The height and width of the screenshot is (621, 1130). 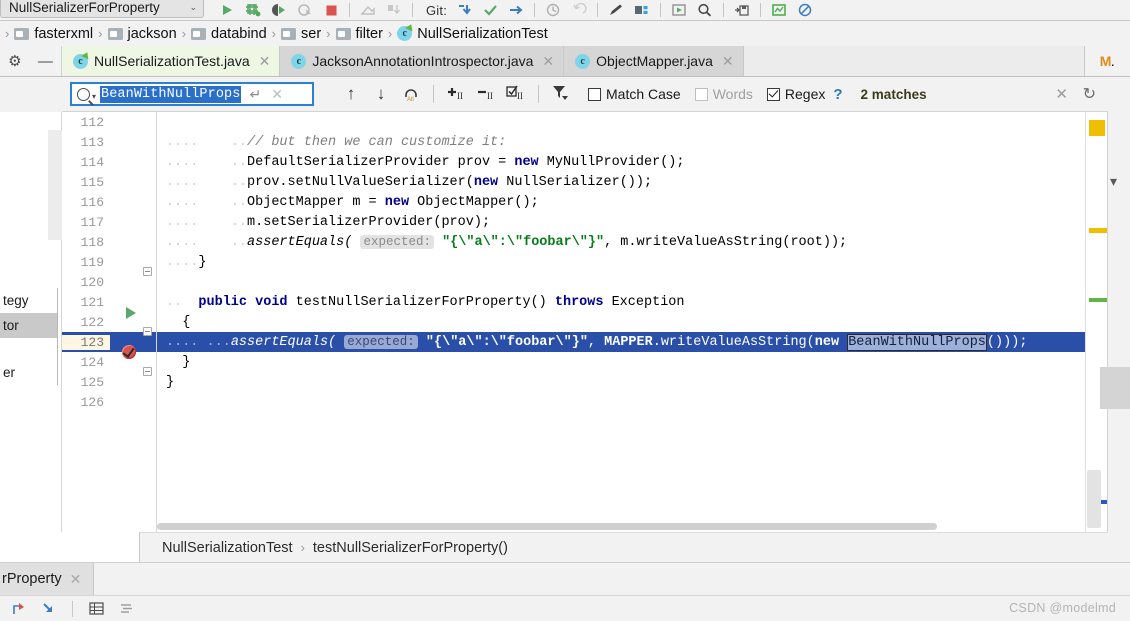 What do you see at coordinates (516, 10) in the screenshot?
I see `git-push-icon` at bounding box center [516, 10].